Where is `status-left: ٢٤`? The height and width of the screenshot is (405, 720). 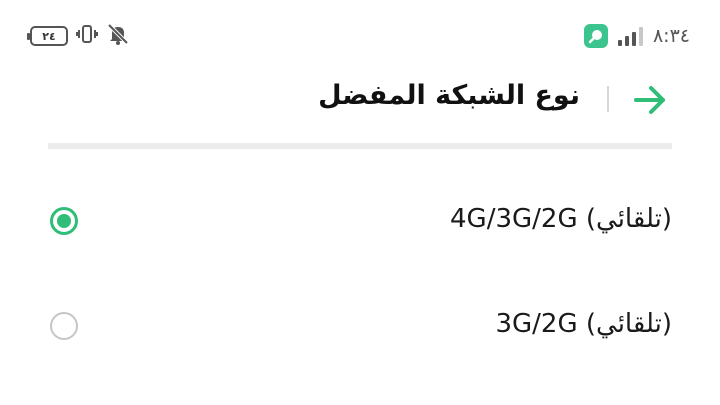 status-left: ٢٤ is located at coordinates (78, 36).